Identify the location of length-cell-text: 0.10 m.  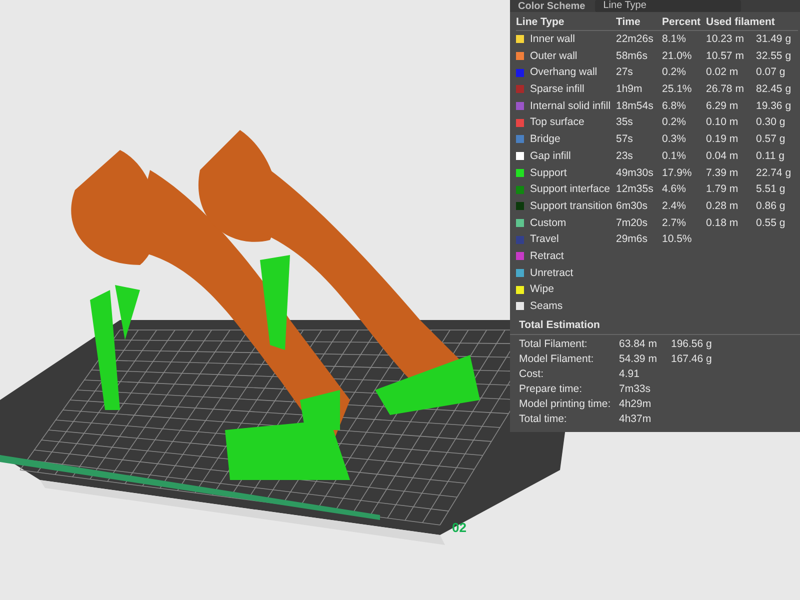
(723, 122).